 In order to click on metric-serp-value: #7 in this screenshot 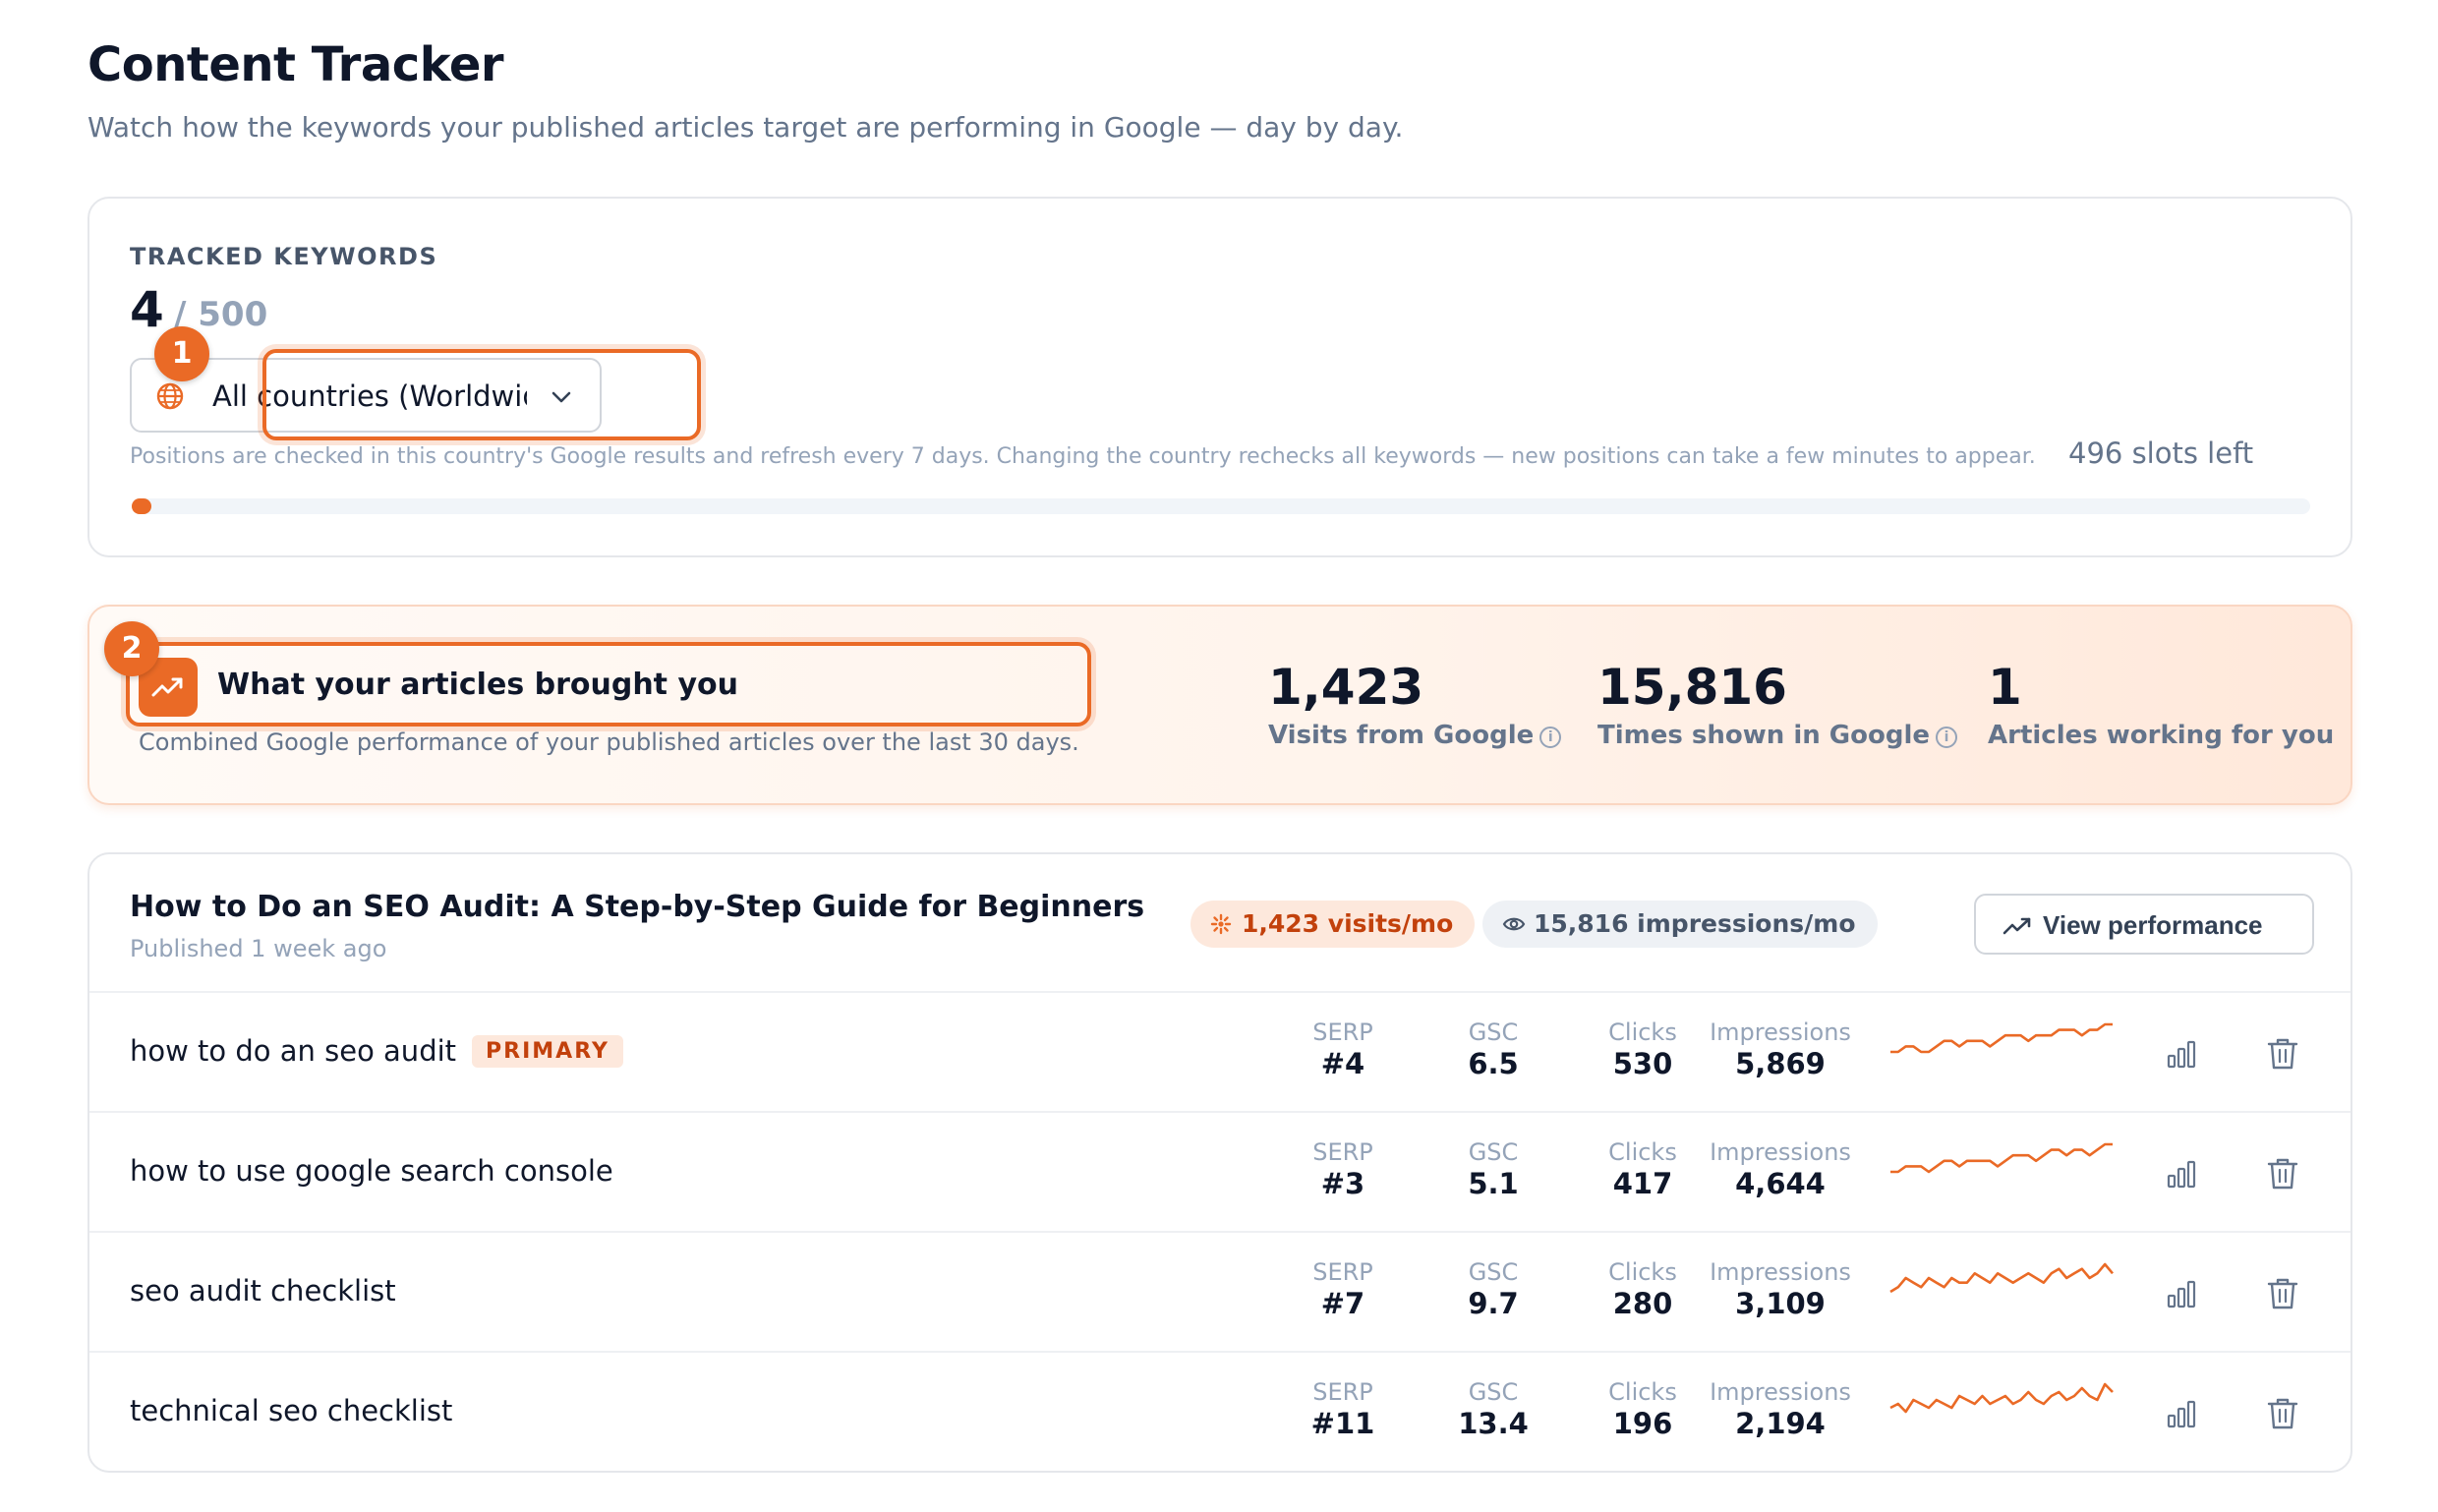, I will do `click(1342, 1303)`.